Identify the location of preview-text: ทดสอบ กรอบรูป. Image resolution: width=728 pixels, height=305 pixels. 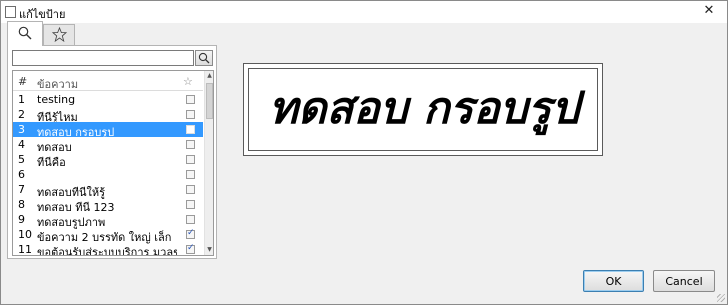
(424, 108).